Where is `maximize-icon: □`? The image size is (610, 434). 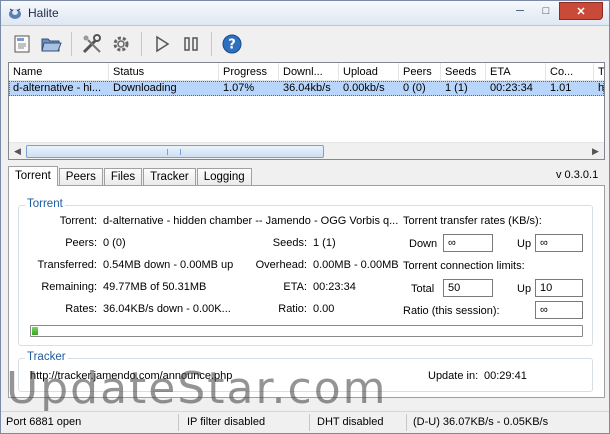 maximize-icon: □ is located at coordinates (546, 11).